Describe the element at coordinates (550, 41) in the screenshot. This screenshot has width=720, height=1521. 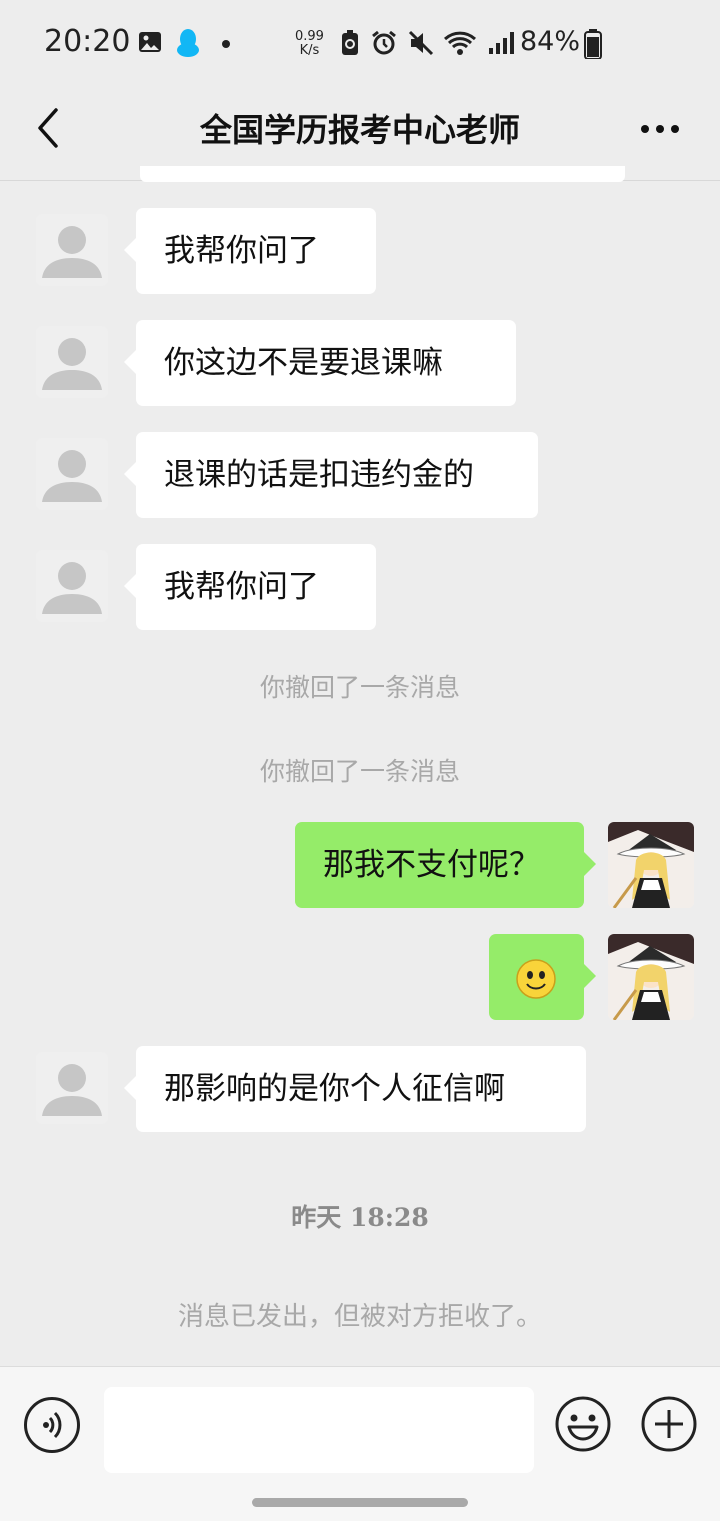
I see `battery-percent: 84%` at that location.